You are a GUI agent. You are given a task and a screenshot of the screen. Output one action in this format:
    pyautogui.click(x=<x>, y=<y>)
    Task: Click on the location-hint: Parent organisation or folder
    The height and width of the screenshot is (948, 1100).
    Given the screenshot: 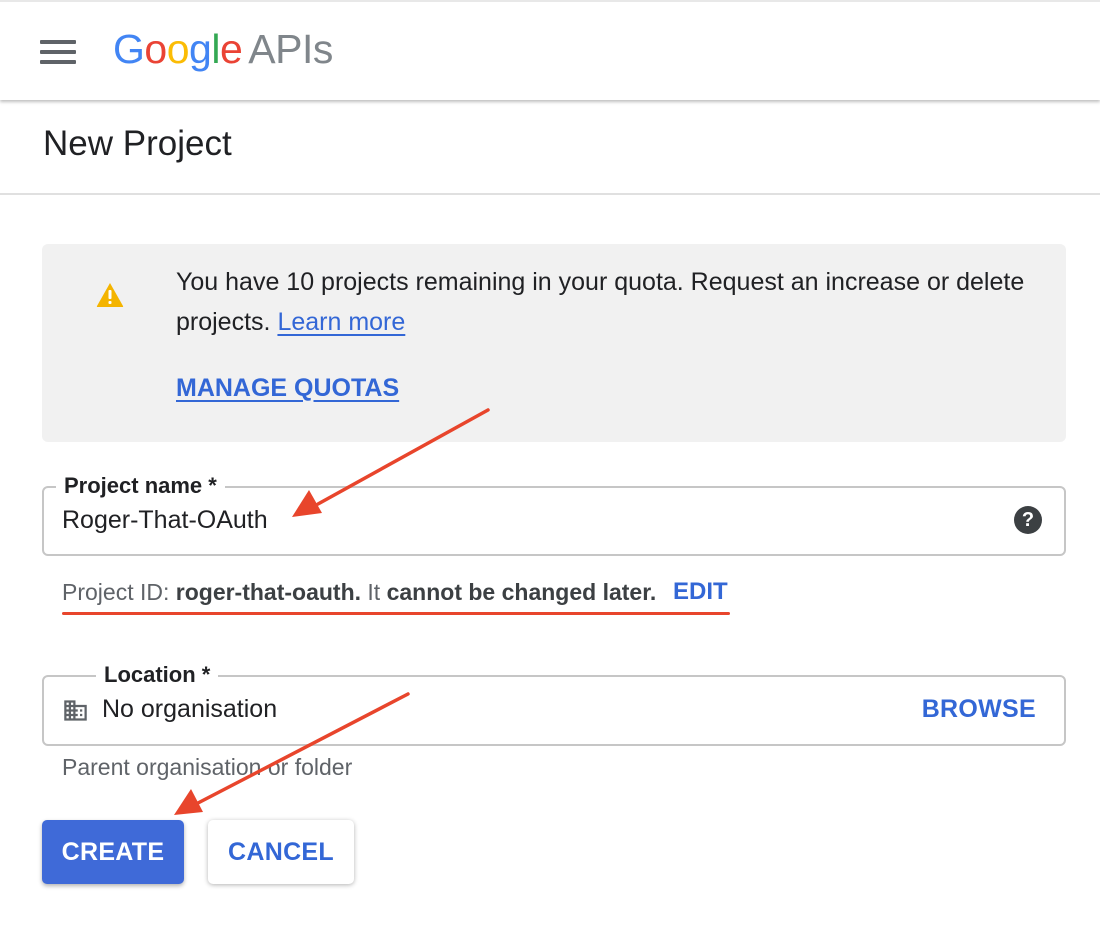 What is the action you would take?
    pyautogui.click(x=207, y=767)
    